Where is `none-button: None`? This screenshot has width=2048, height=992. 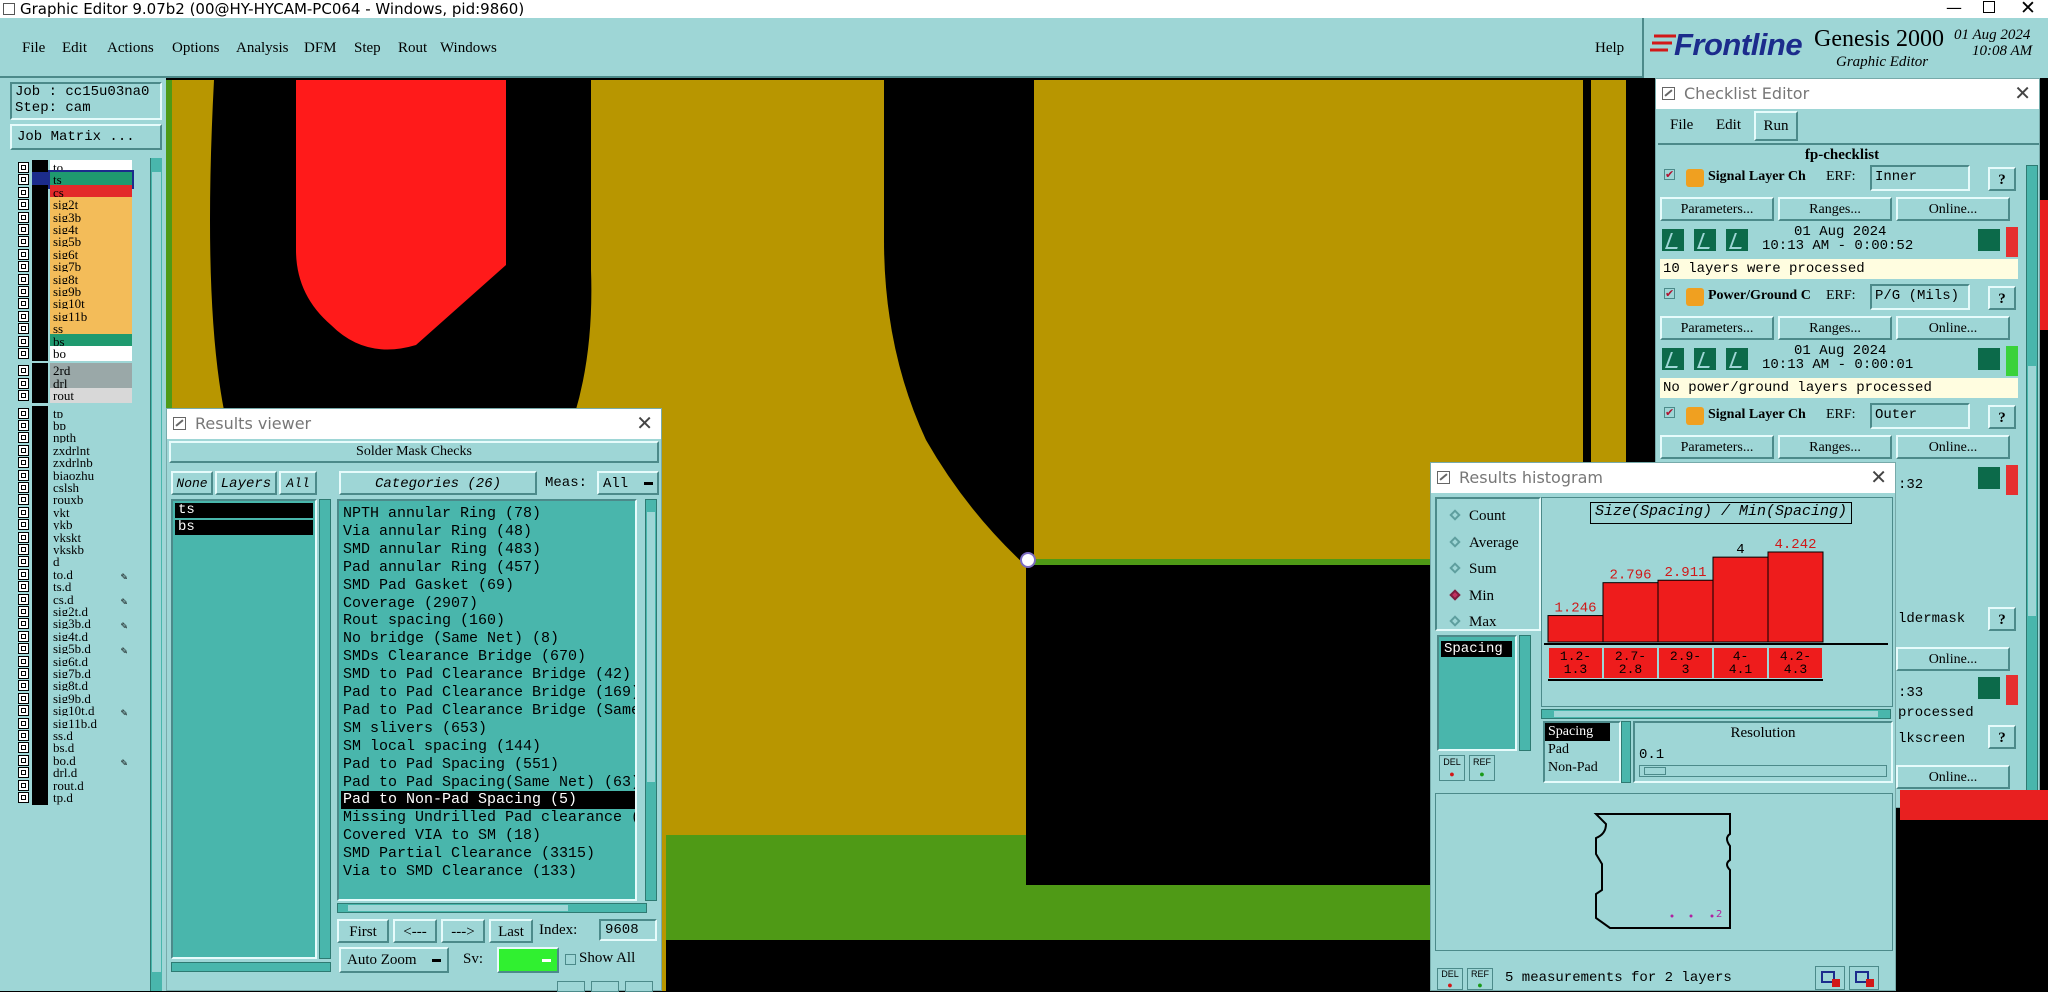
none-button: None is located at coordinates (192, 483).